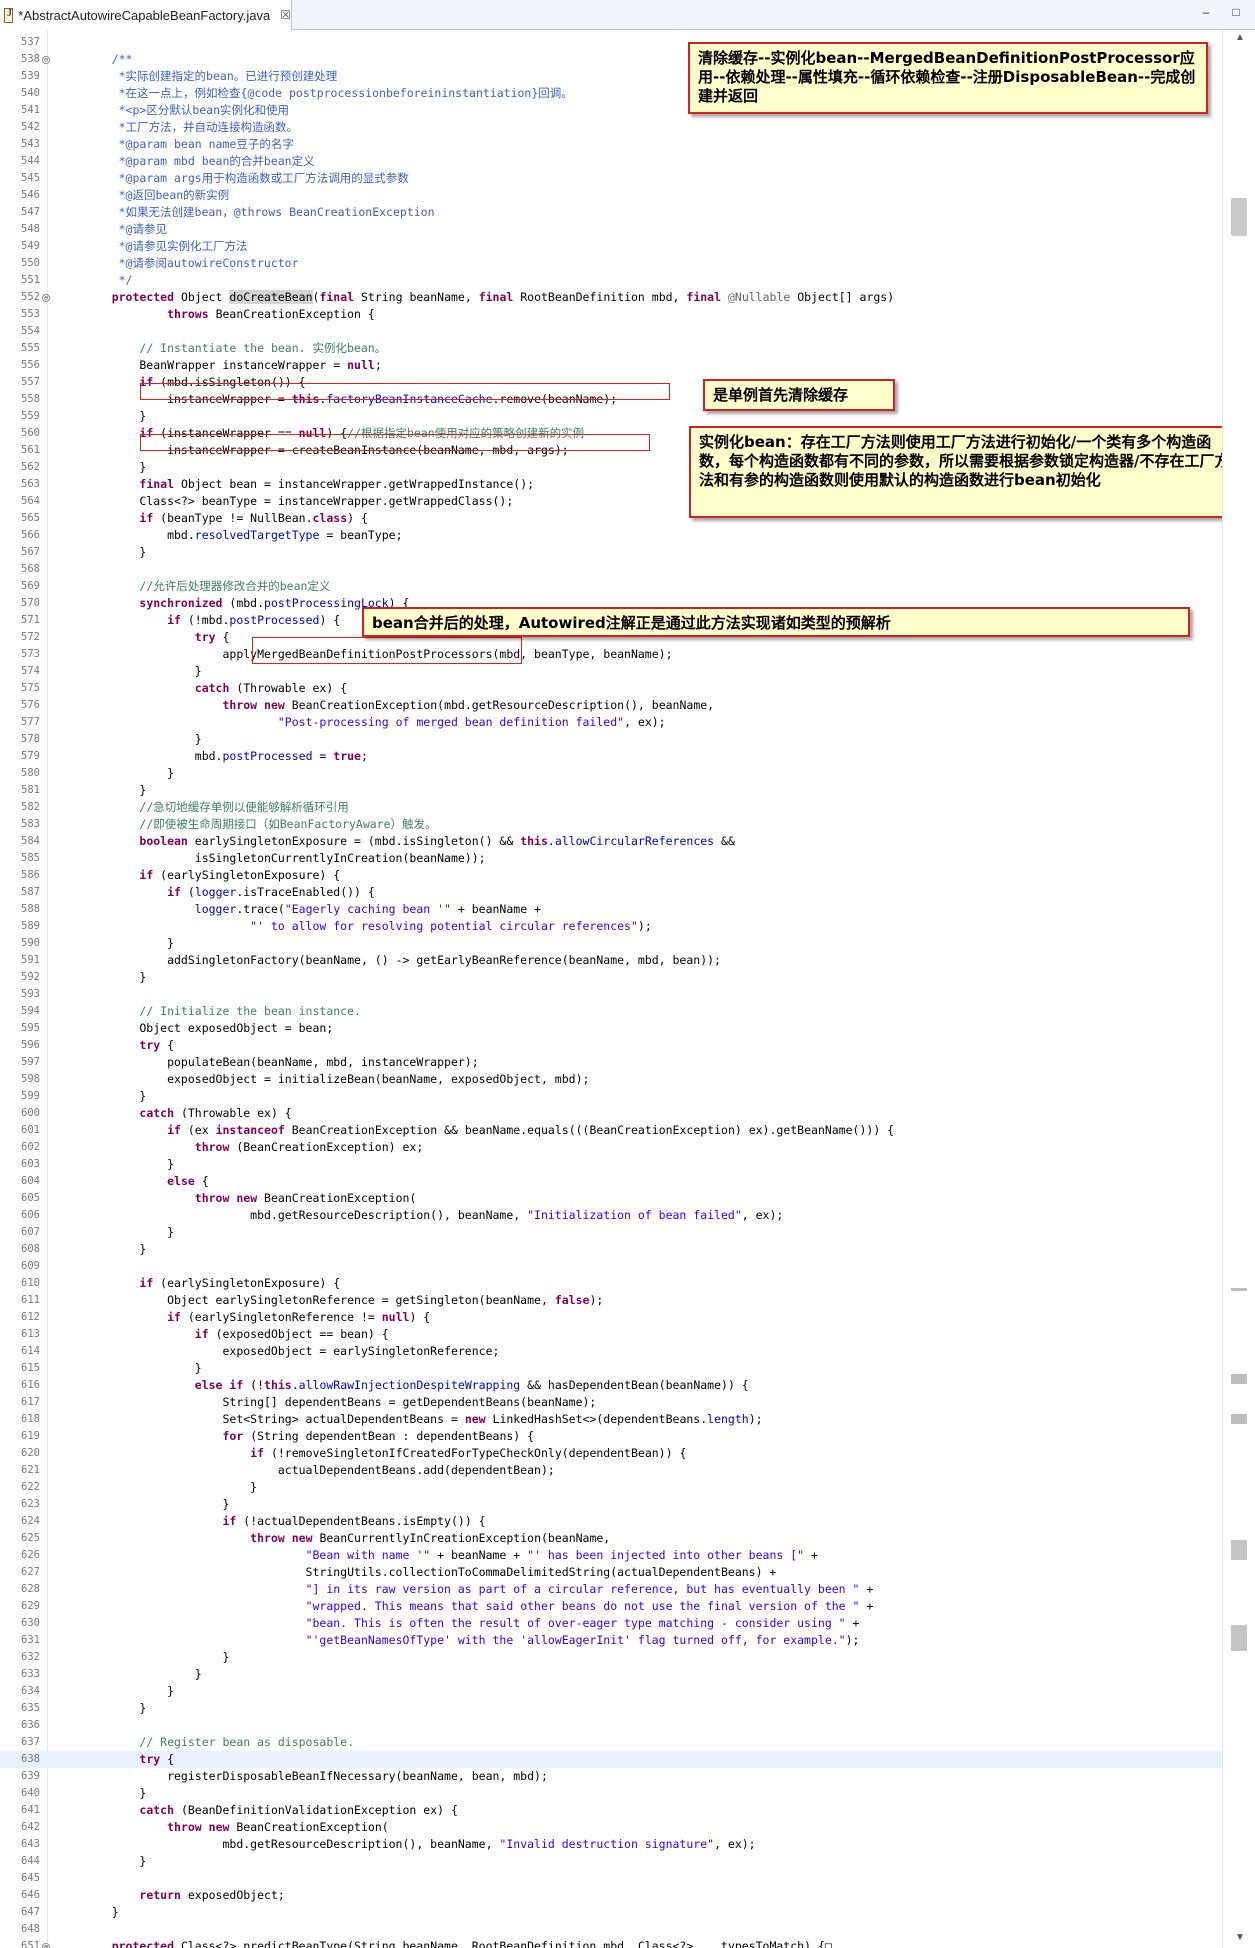 Image resolution: width=1255 pixels, height=1948 pixels. I want to click on code-line: 594 // Initialize the bean instance., so click(611, 1011).